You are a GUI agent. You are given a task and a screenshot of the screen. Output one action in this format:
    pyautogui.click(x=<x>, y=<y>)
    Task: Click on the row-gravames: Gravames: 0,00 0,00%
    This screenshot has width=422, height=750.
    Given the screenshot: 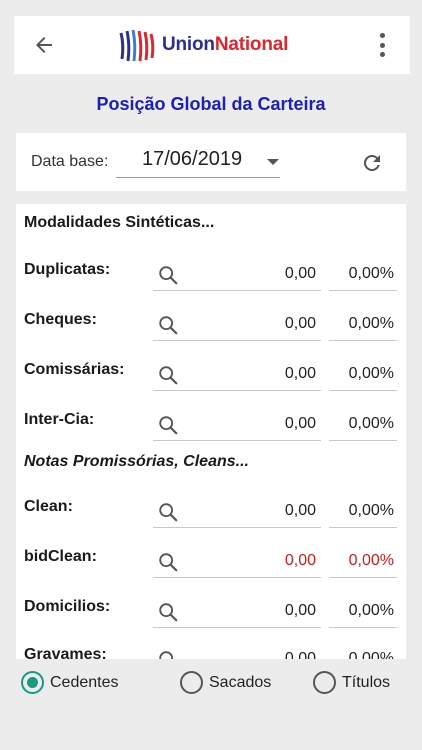 What is the action you would take?
    pyautogui.click(x=211, y=651)
    